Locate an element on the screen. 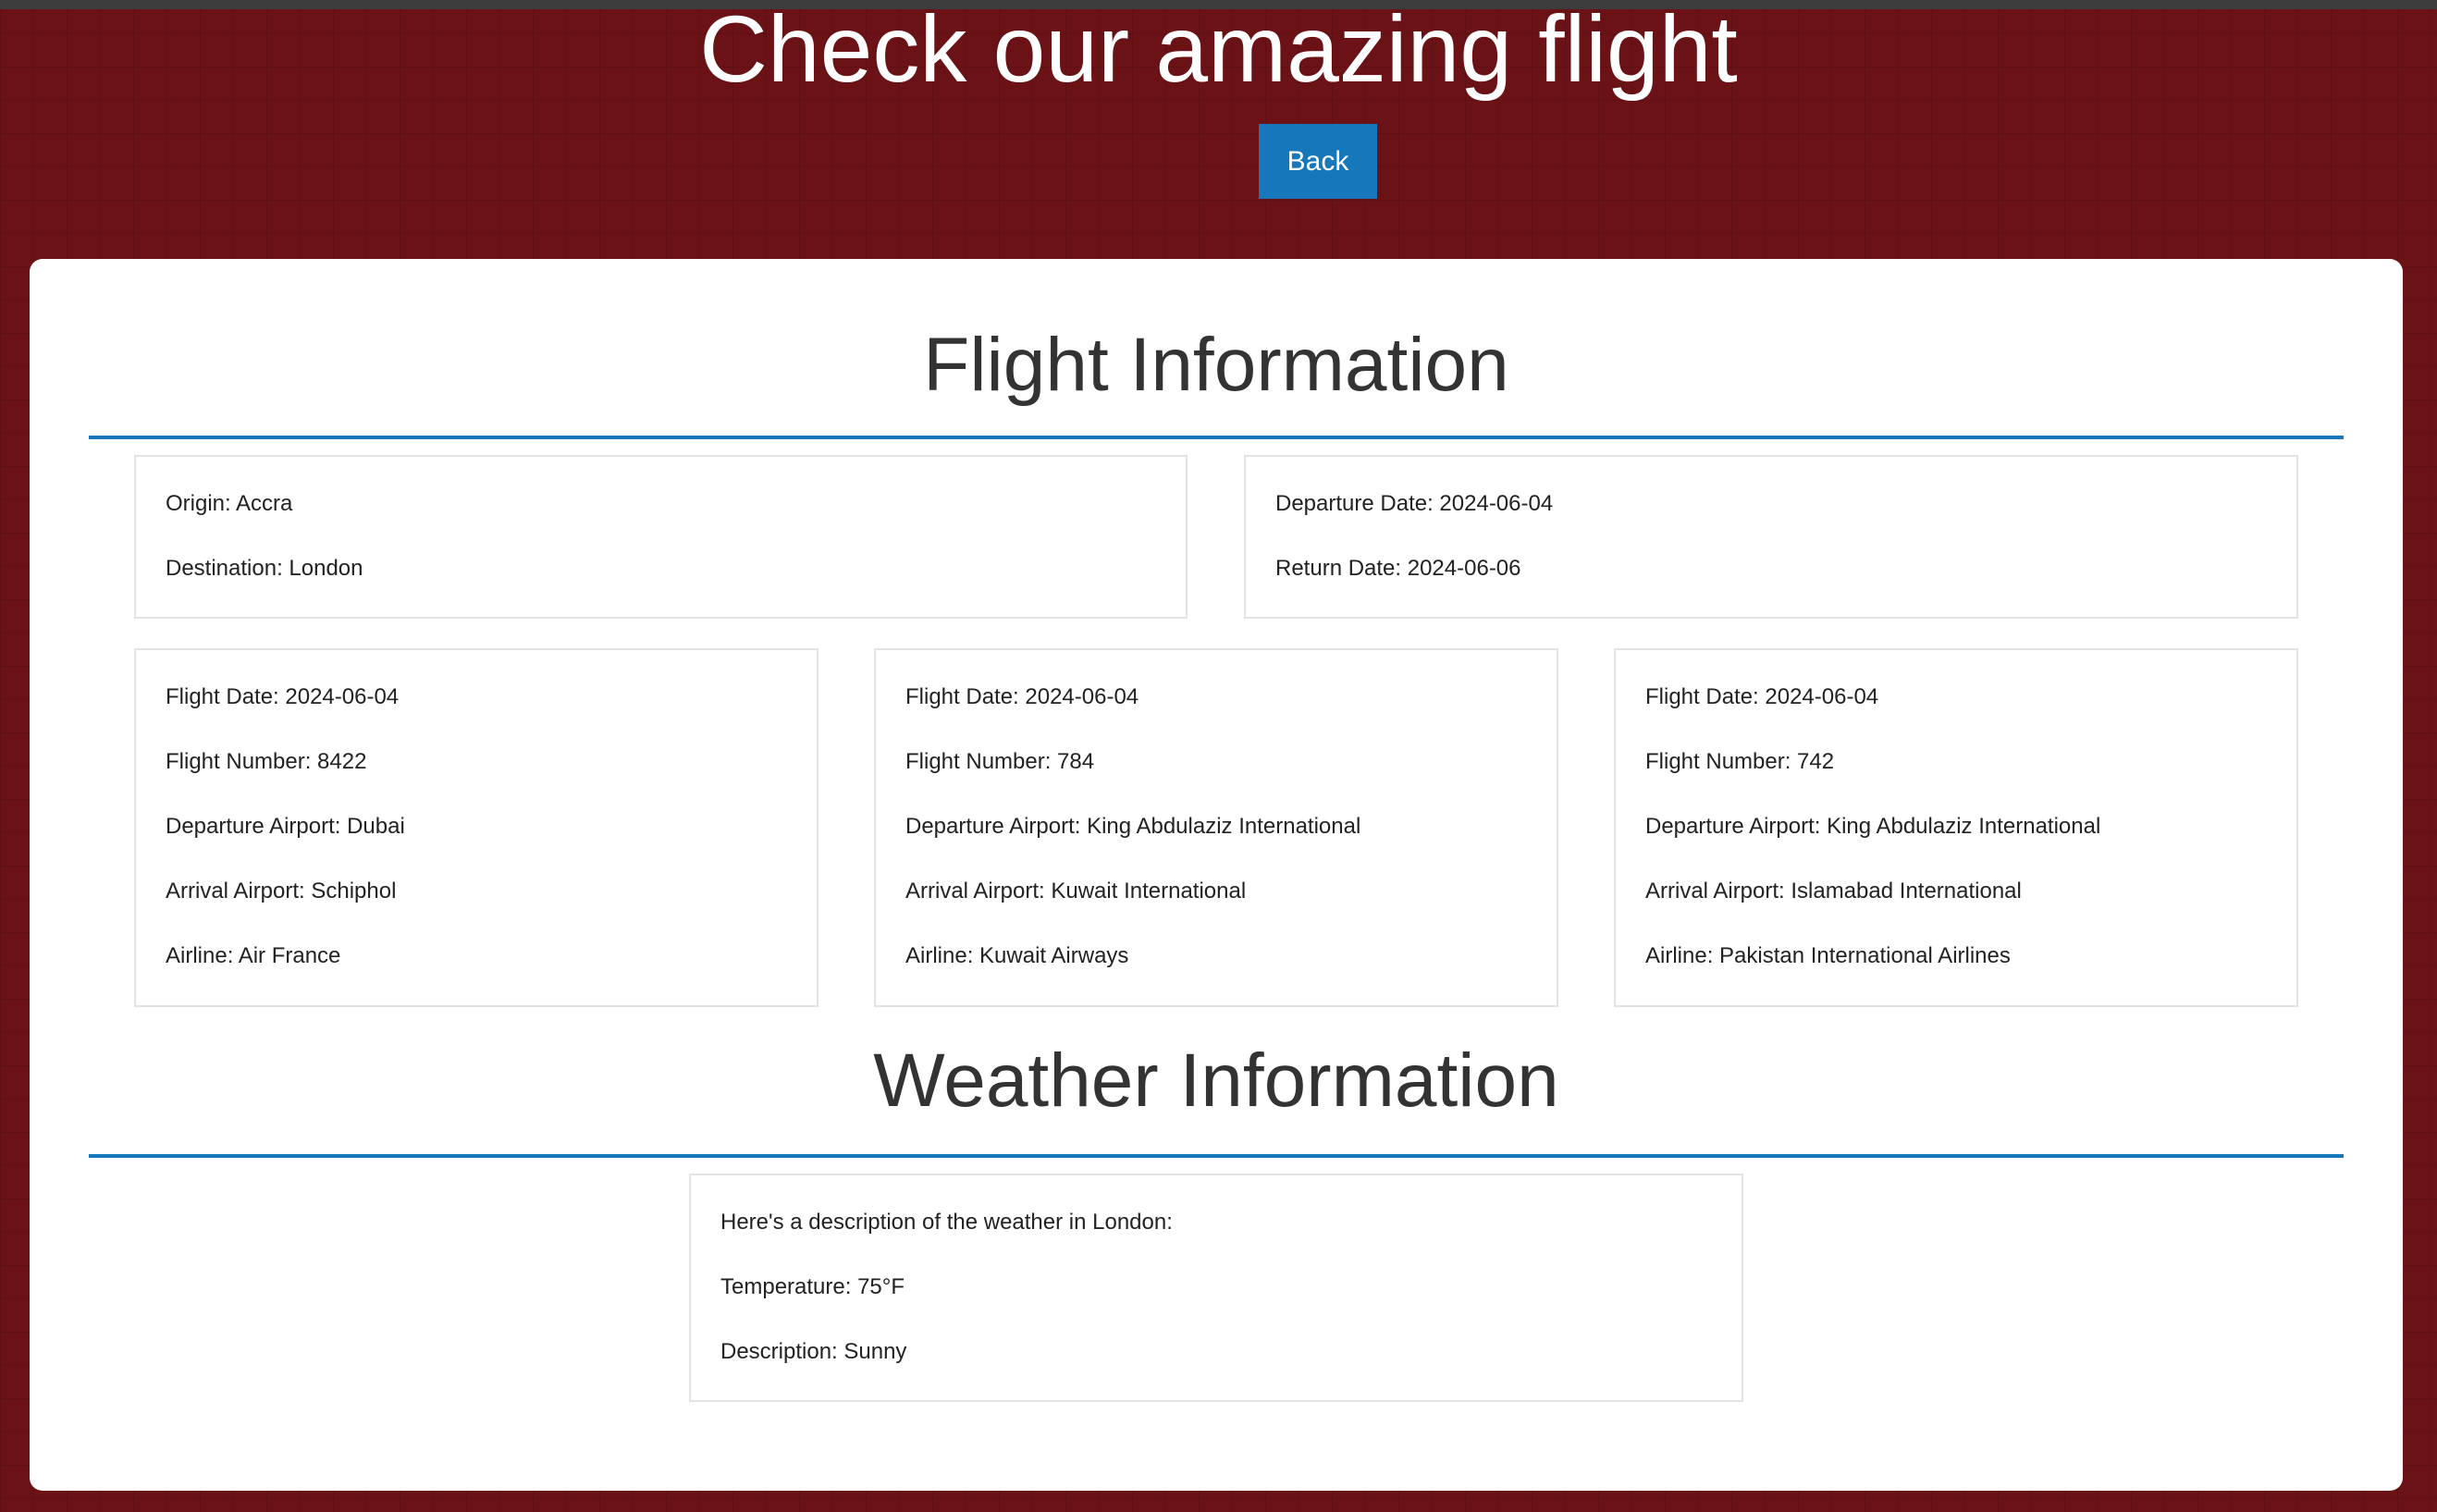 The height and width of the screenshot is (1512, 2437). weather-information-heading: Weather Information is located at coordinates (1216, 1081).